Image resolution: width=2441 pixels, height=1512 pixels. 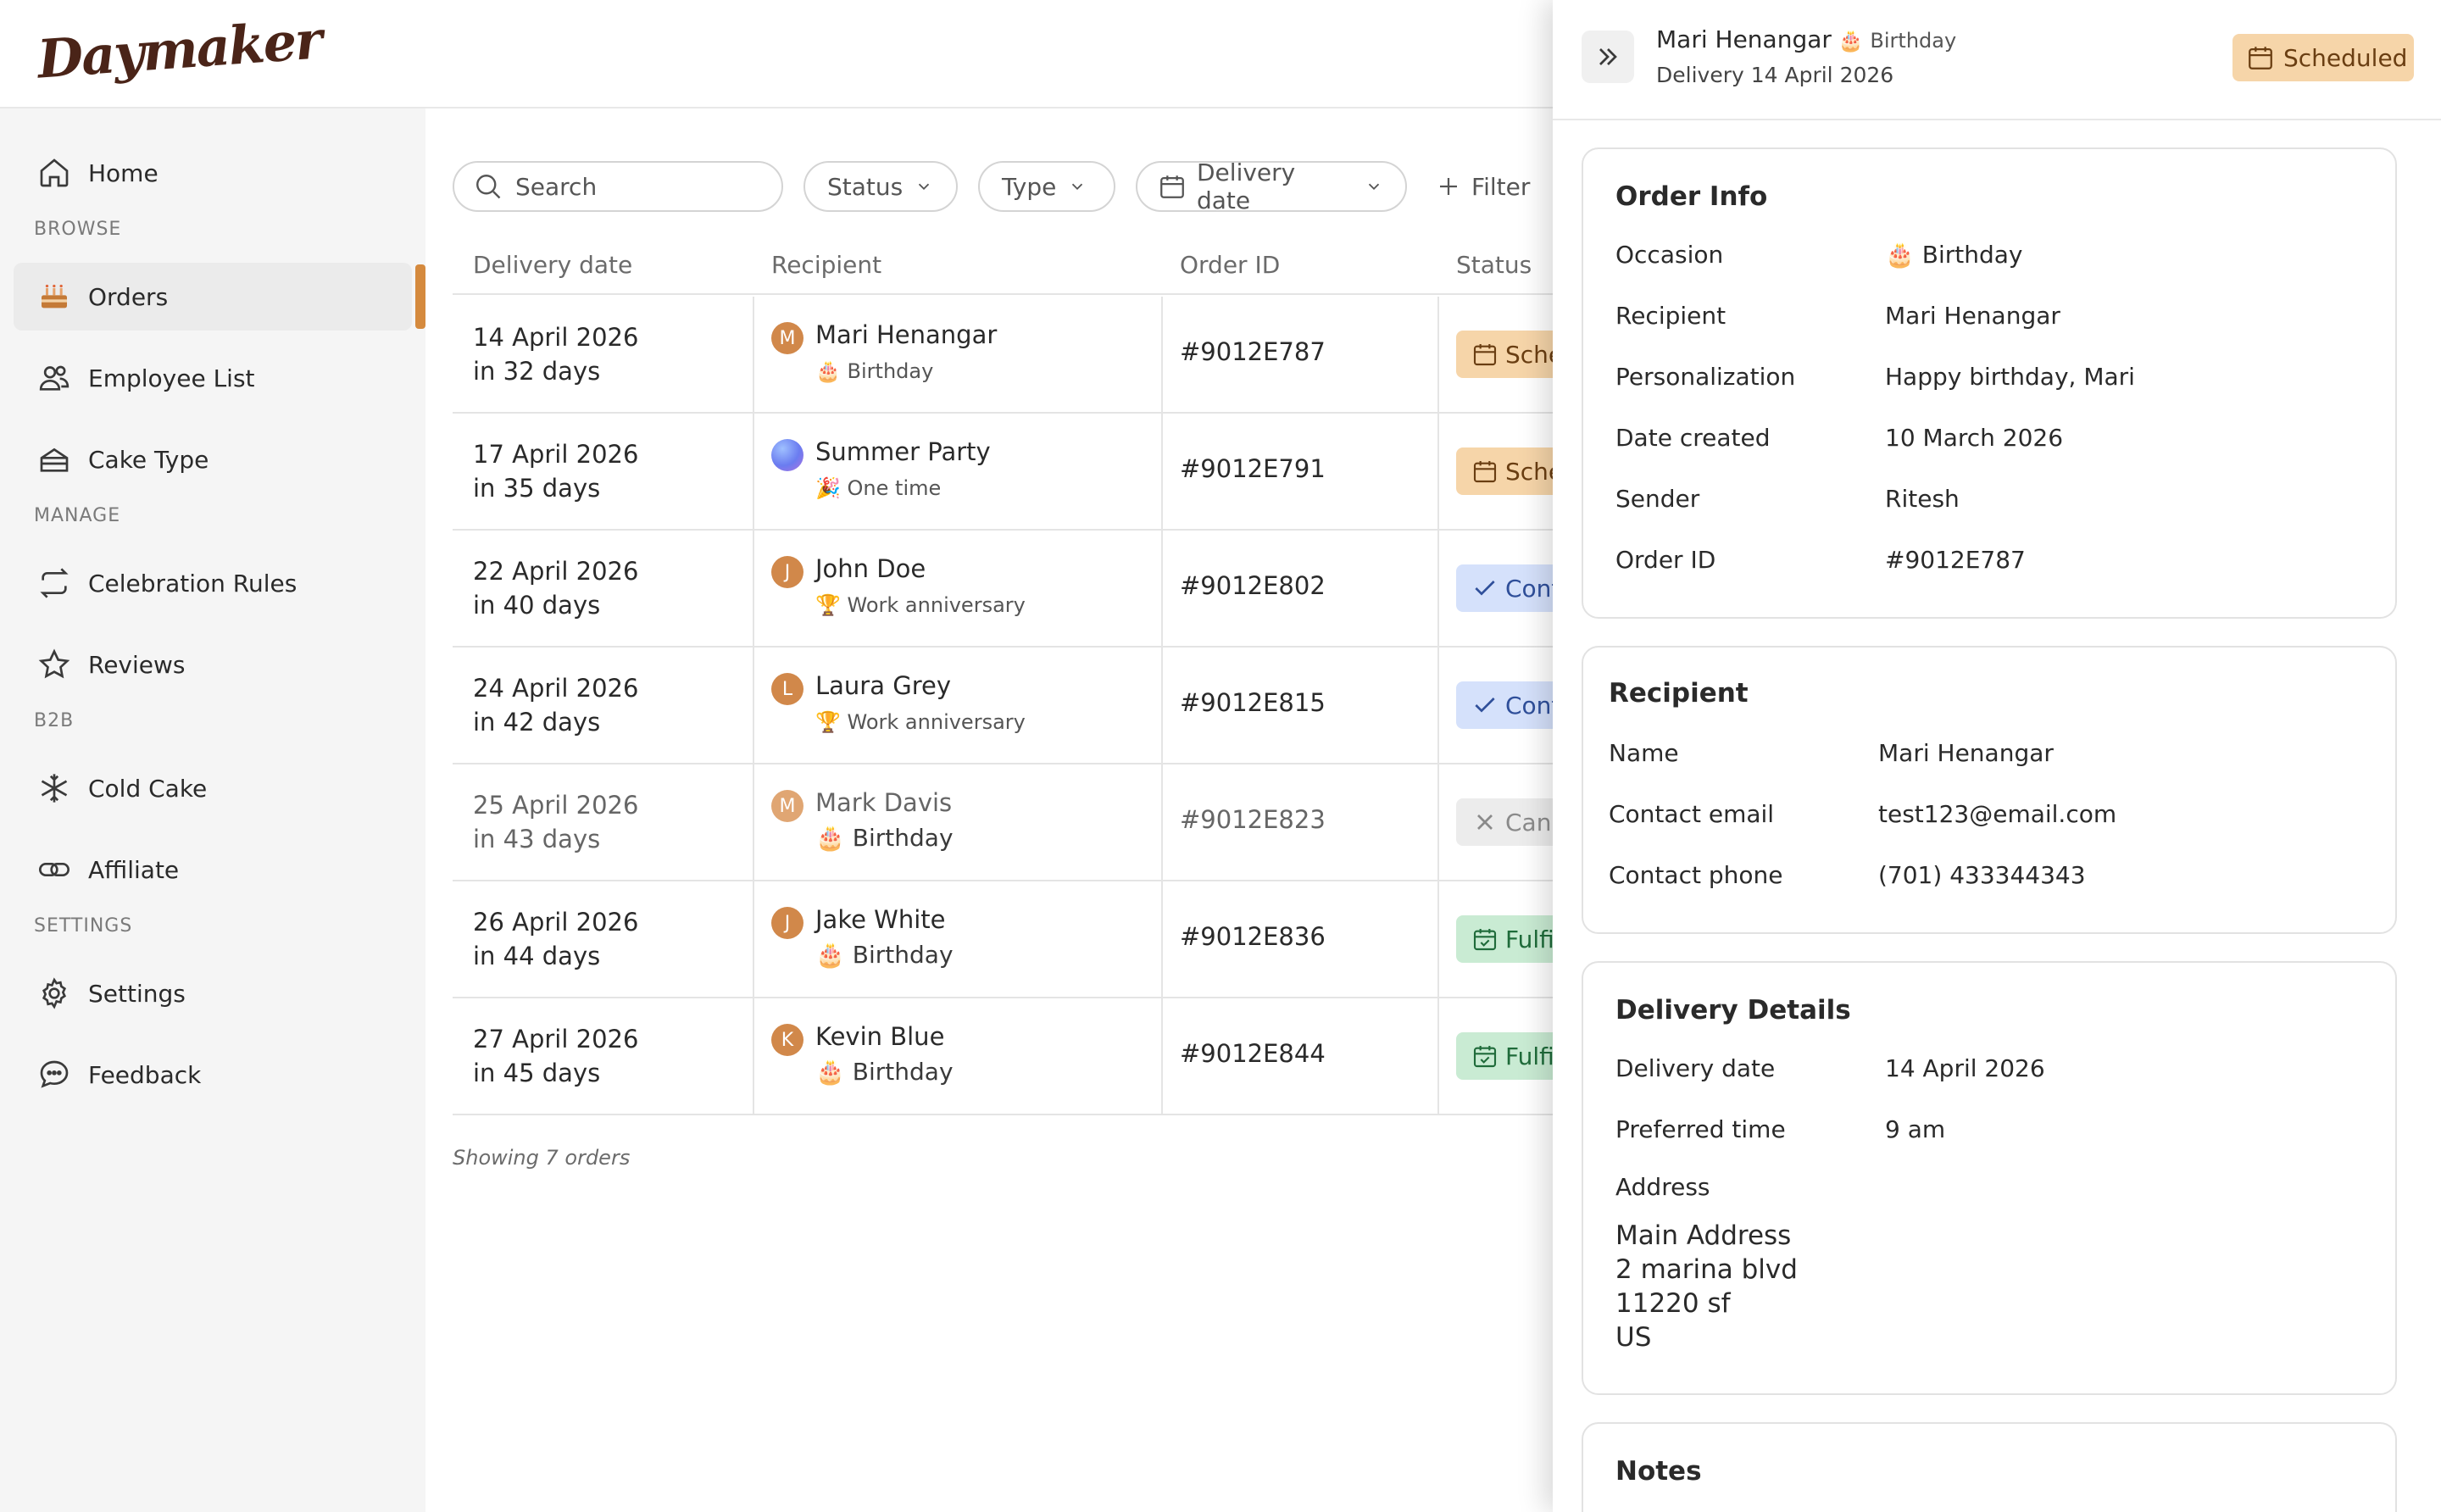 What do you see at coordinates (213, 665) in the screenshot?
I see `sidebar-item-reviews: Reviews` at bounding box center [213, 665].